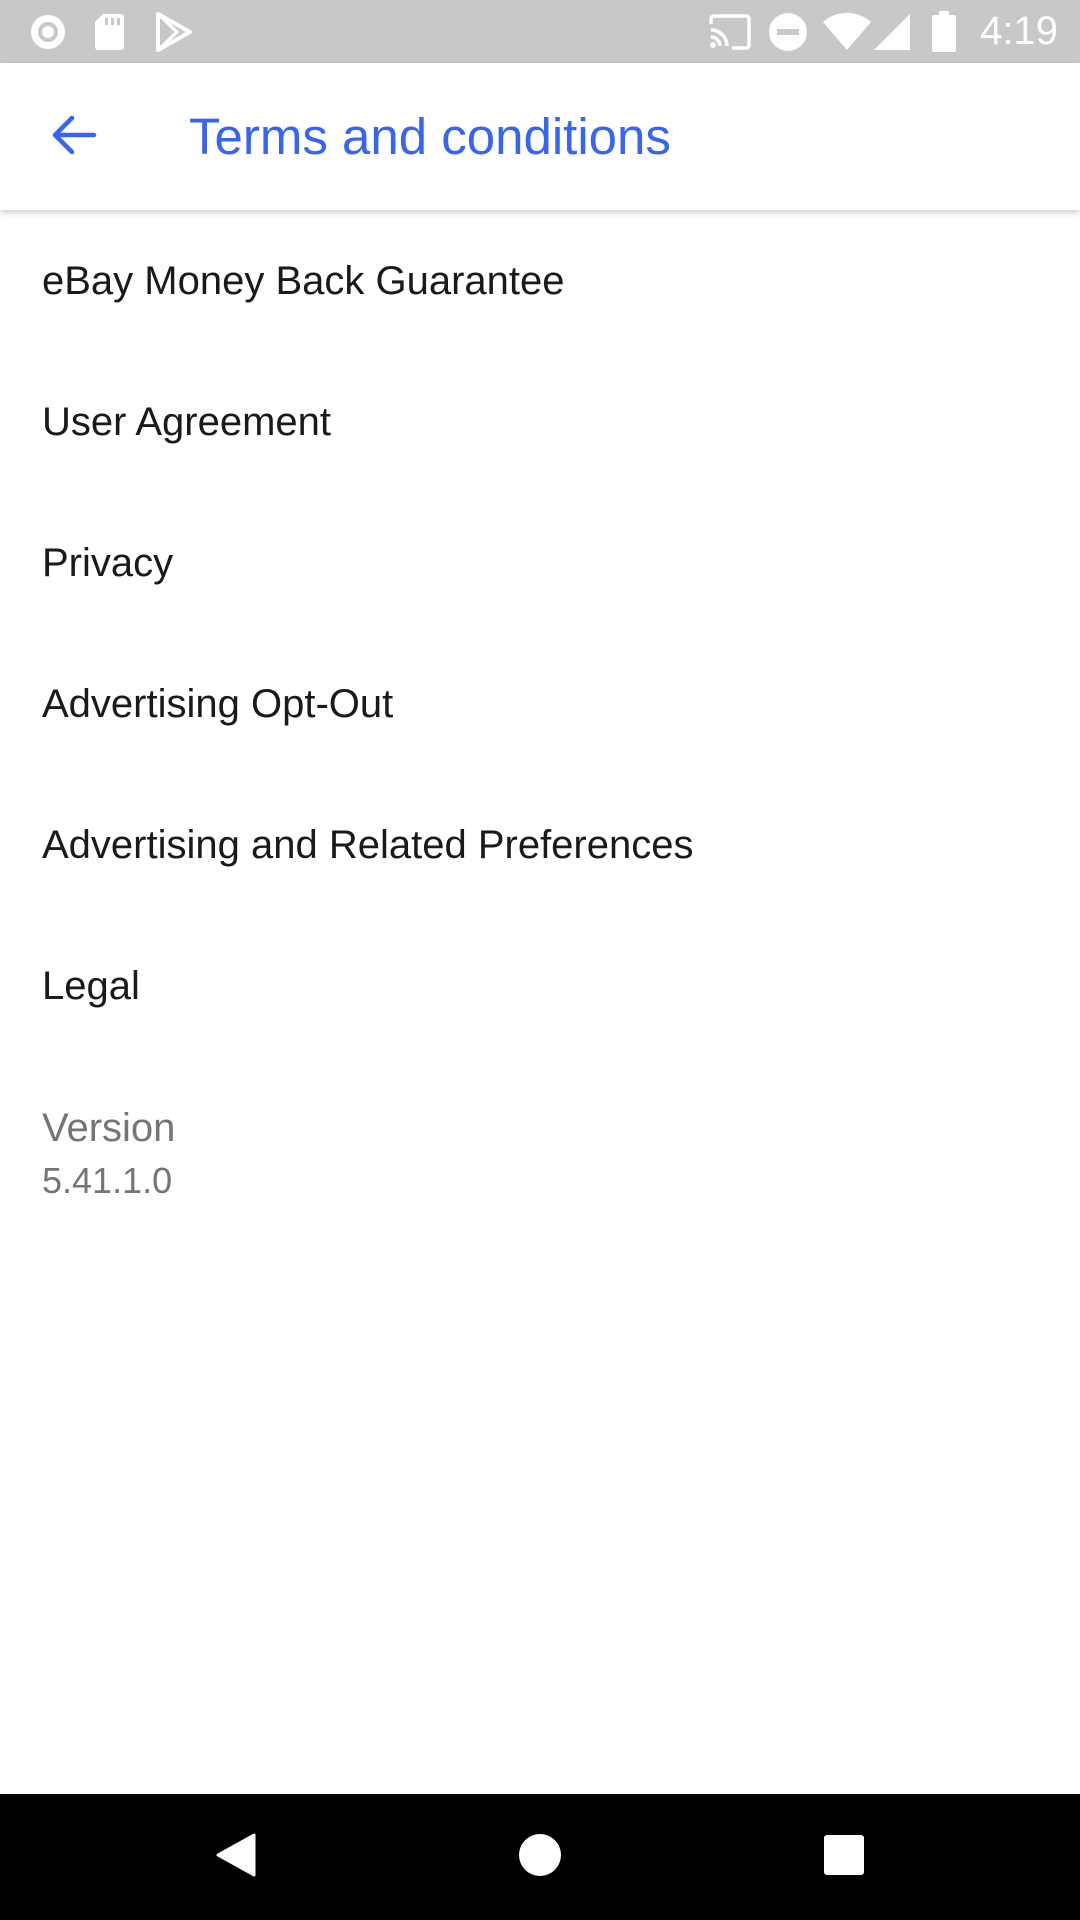 Image resolution: width=1080 pixels, height=1920 pixels. Describe the element at coordinates (218, 704) in the screenshot. I see `menu-item-label: Advertising Opt-Out` at that location.